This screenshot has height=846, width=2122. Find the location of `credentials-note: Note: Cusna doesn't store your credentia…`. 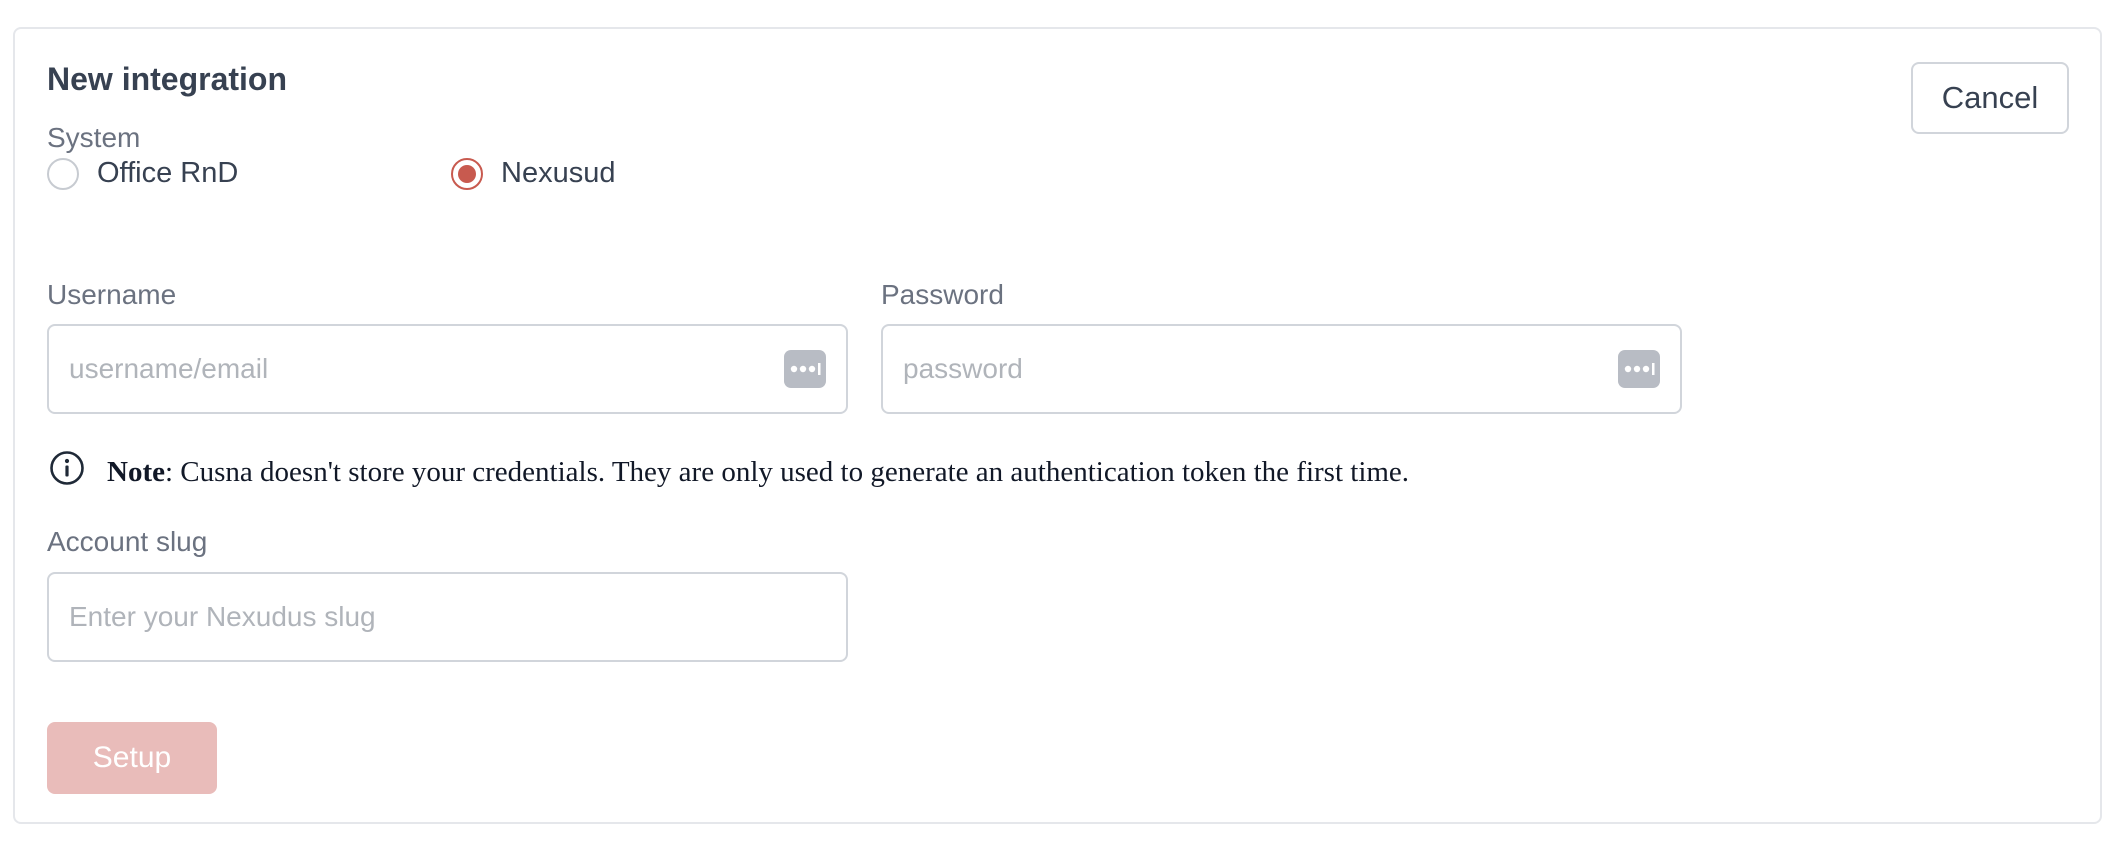

credentials-note: Note: Cusna doesn't store your credentia… is located at coordinates (729, 472).